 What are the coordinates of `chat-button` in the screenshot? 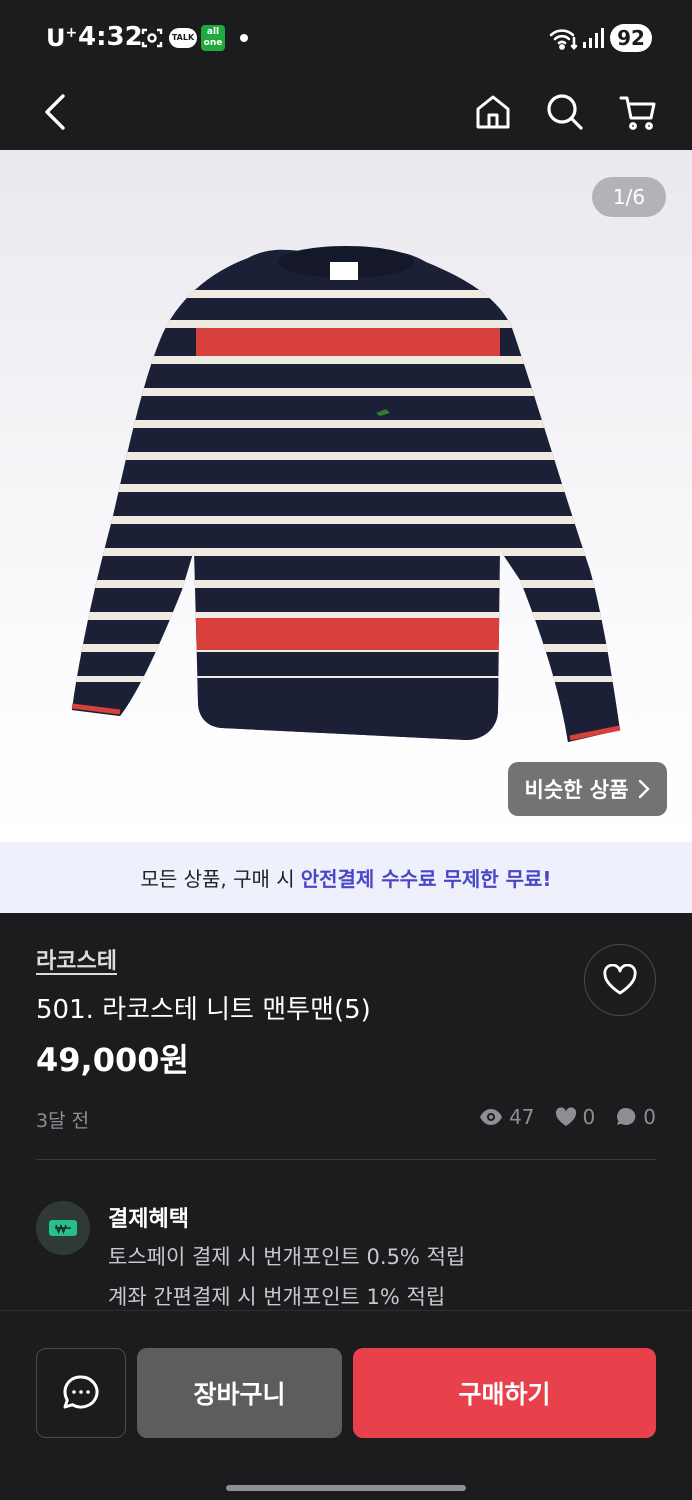 It's located at (81, 1393).